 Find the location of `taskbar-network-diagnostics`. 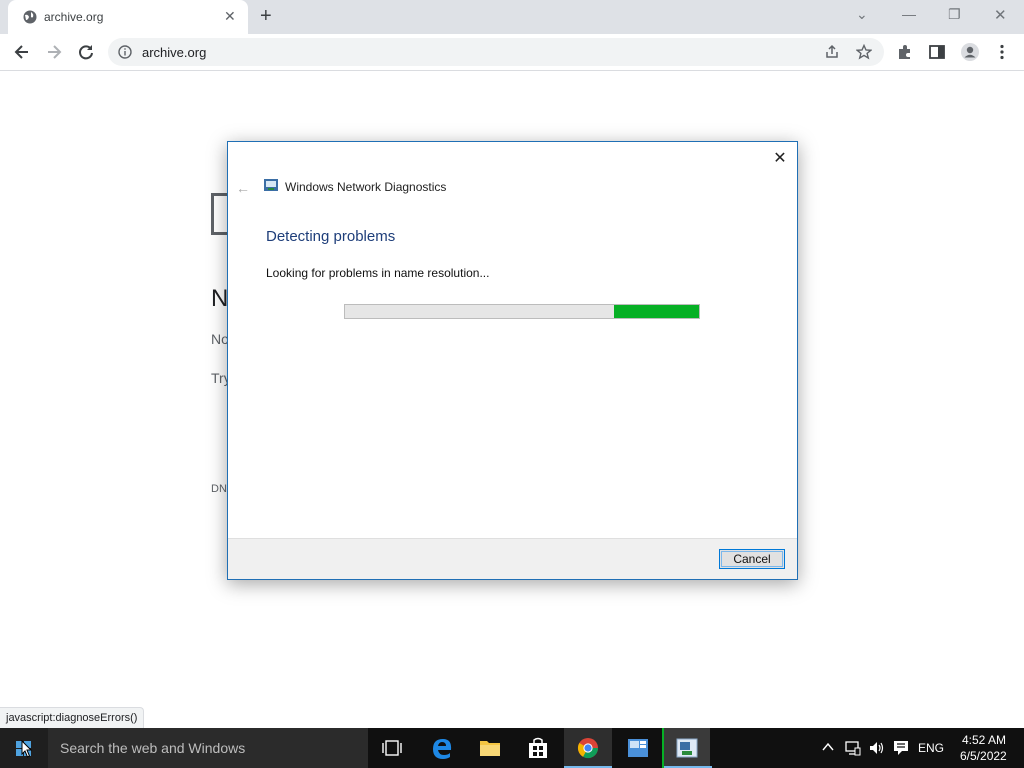

taskbar-network-diagnostics is located at coordinates (687, 748).